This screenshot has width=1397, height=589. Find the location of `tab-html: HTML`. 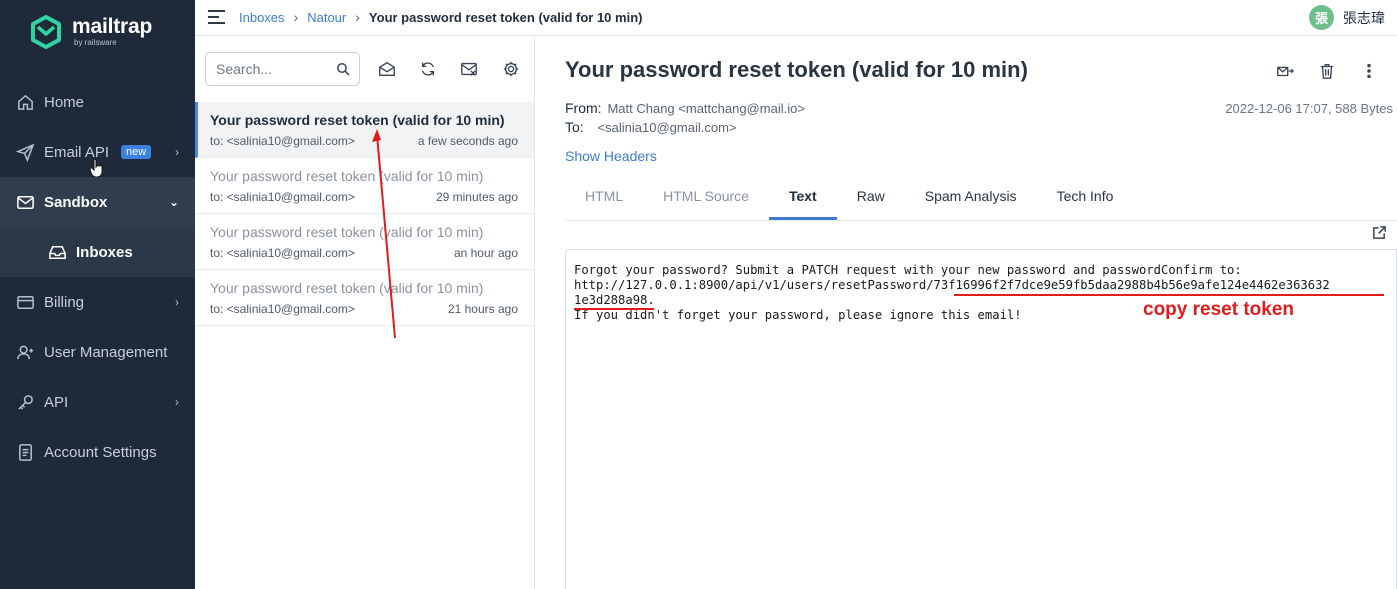

tab-html: HTML is located at coordinates (604, 199).